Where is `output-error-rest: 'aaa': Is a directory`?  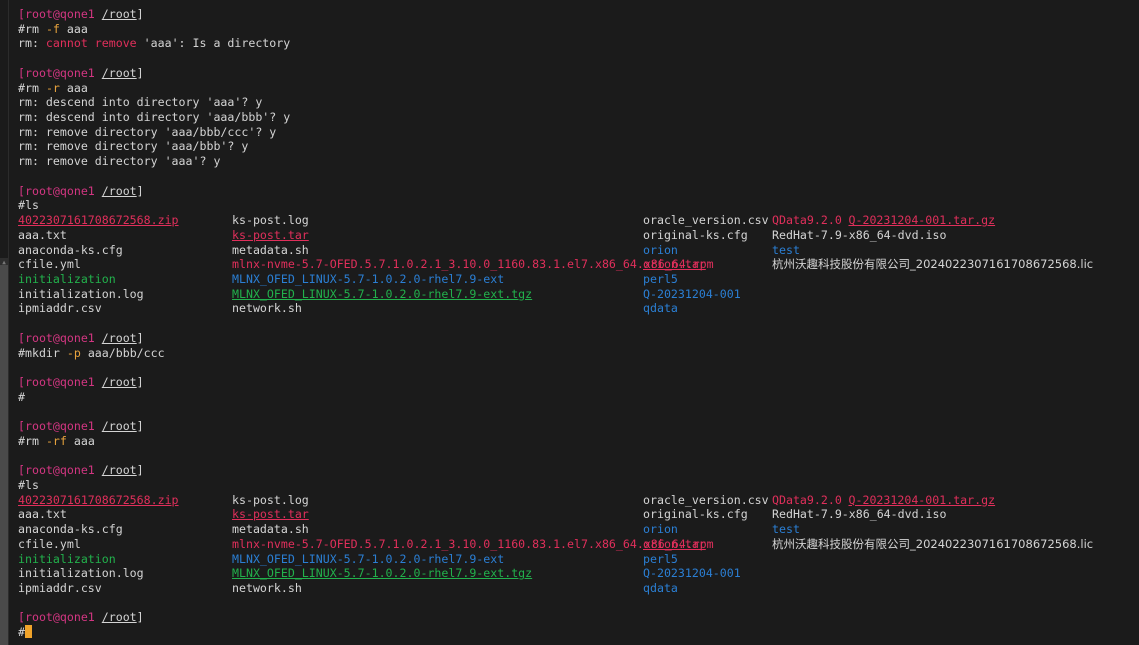
output-error-rest: 'aaa': Is a directory is located at coordinates (213, 43).